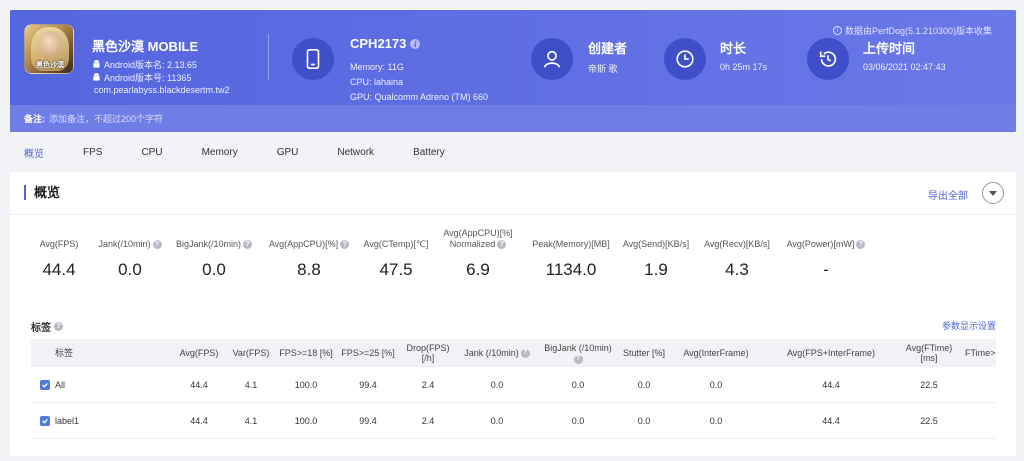 The image size is (1024, 461). Describe the element at coordinates (162, 90) in the screenshot. I see `package-name: com.pearlabyss.blackdesertm.tw2` at that location.